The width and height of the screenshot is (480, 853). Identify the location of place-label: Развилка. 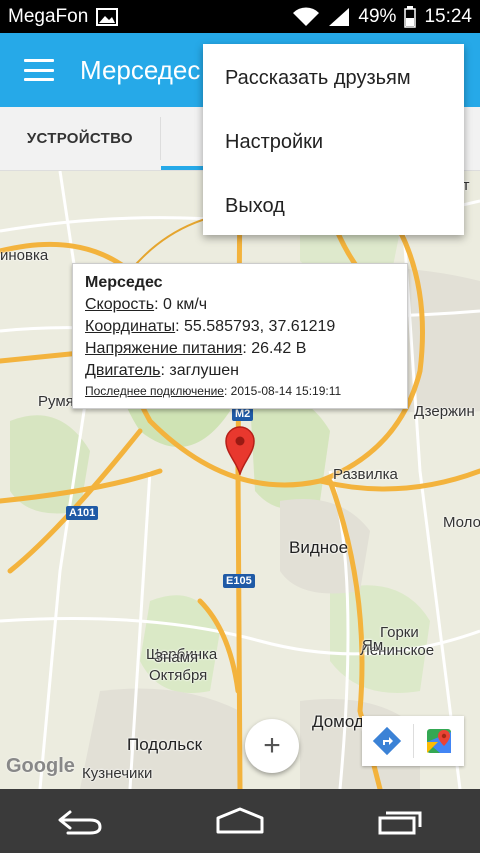
(365, 474).